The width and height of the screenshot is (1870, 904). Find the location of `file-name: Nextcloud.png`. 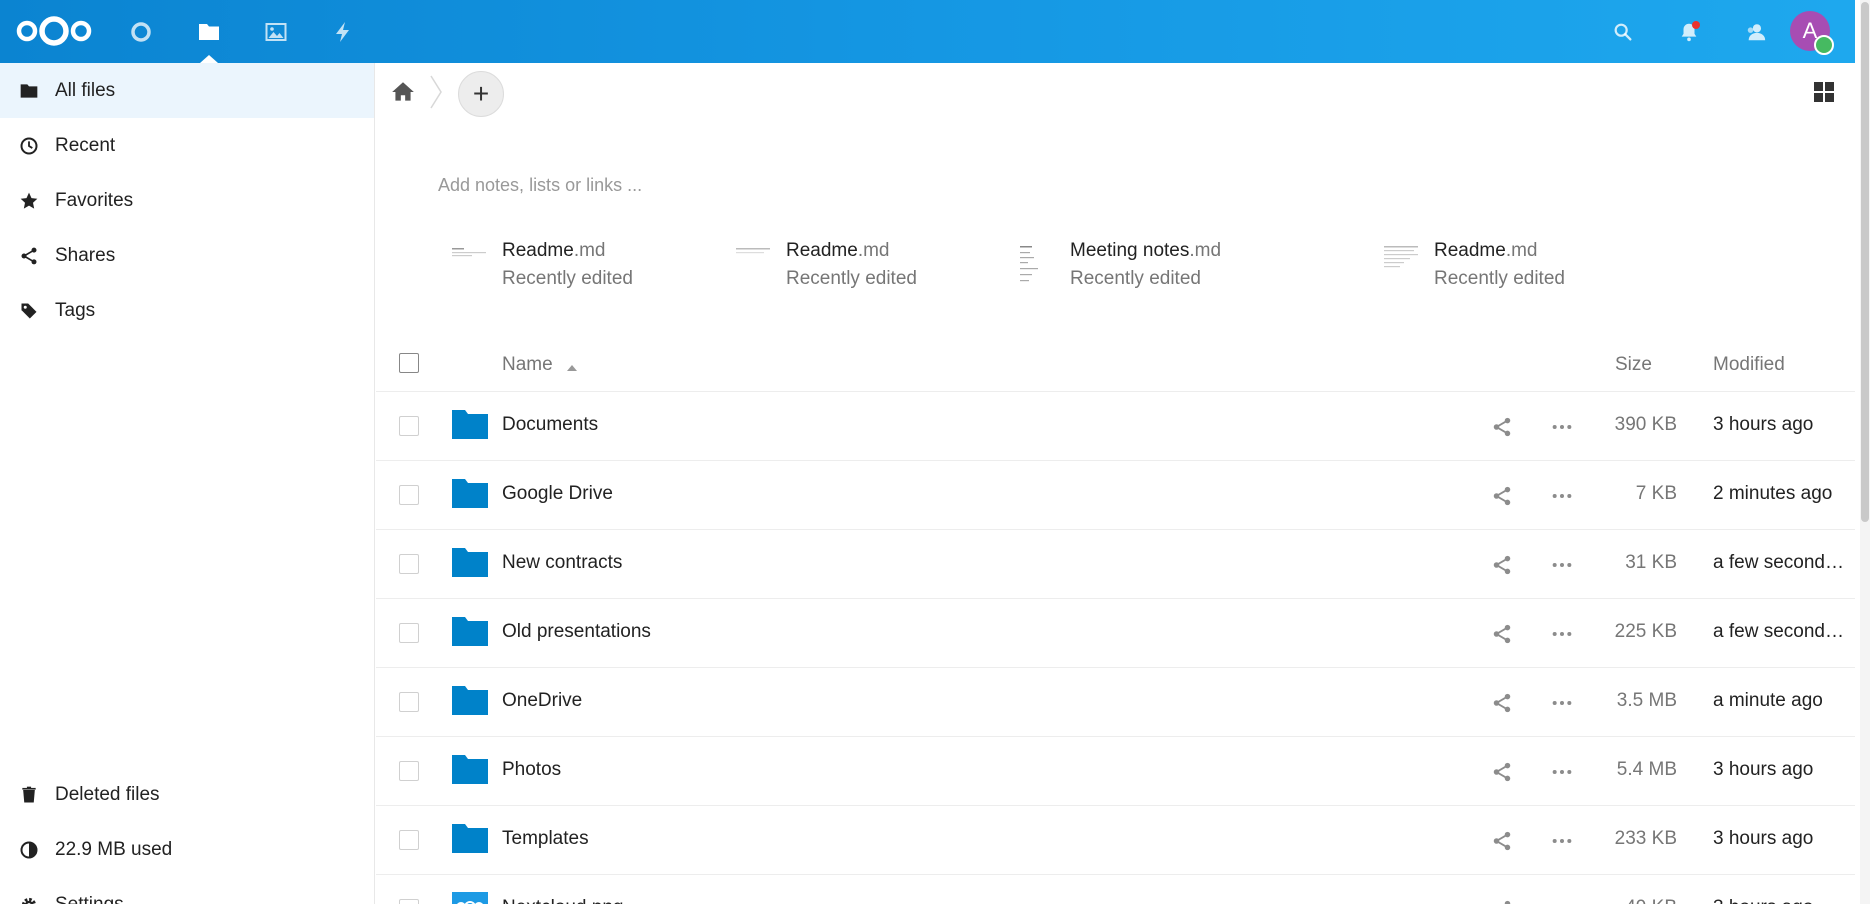

file-name: Nextcloud.png is located at coordinates (562, 900).